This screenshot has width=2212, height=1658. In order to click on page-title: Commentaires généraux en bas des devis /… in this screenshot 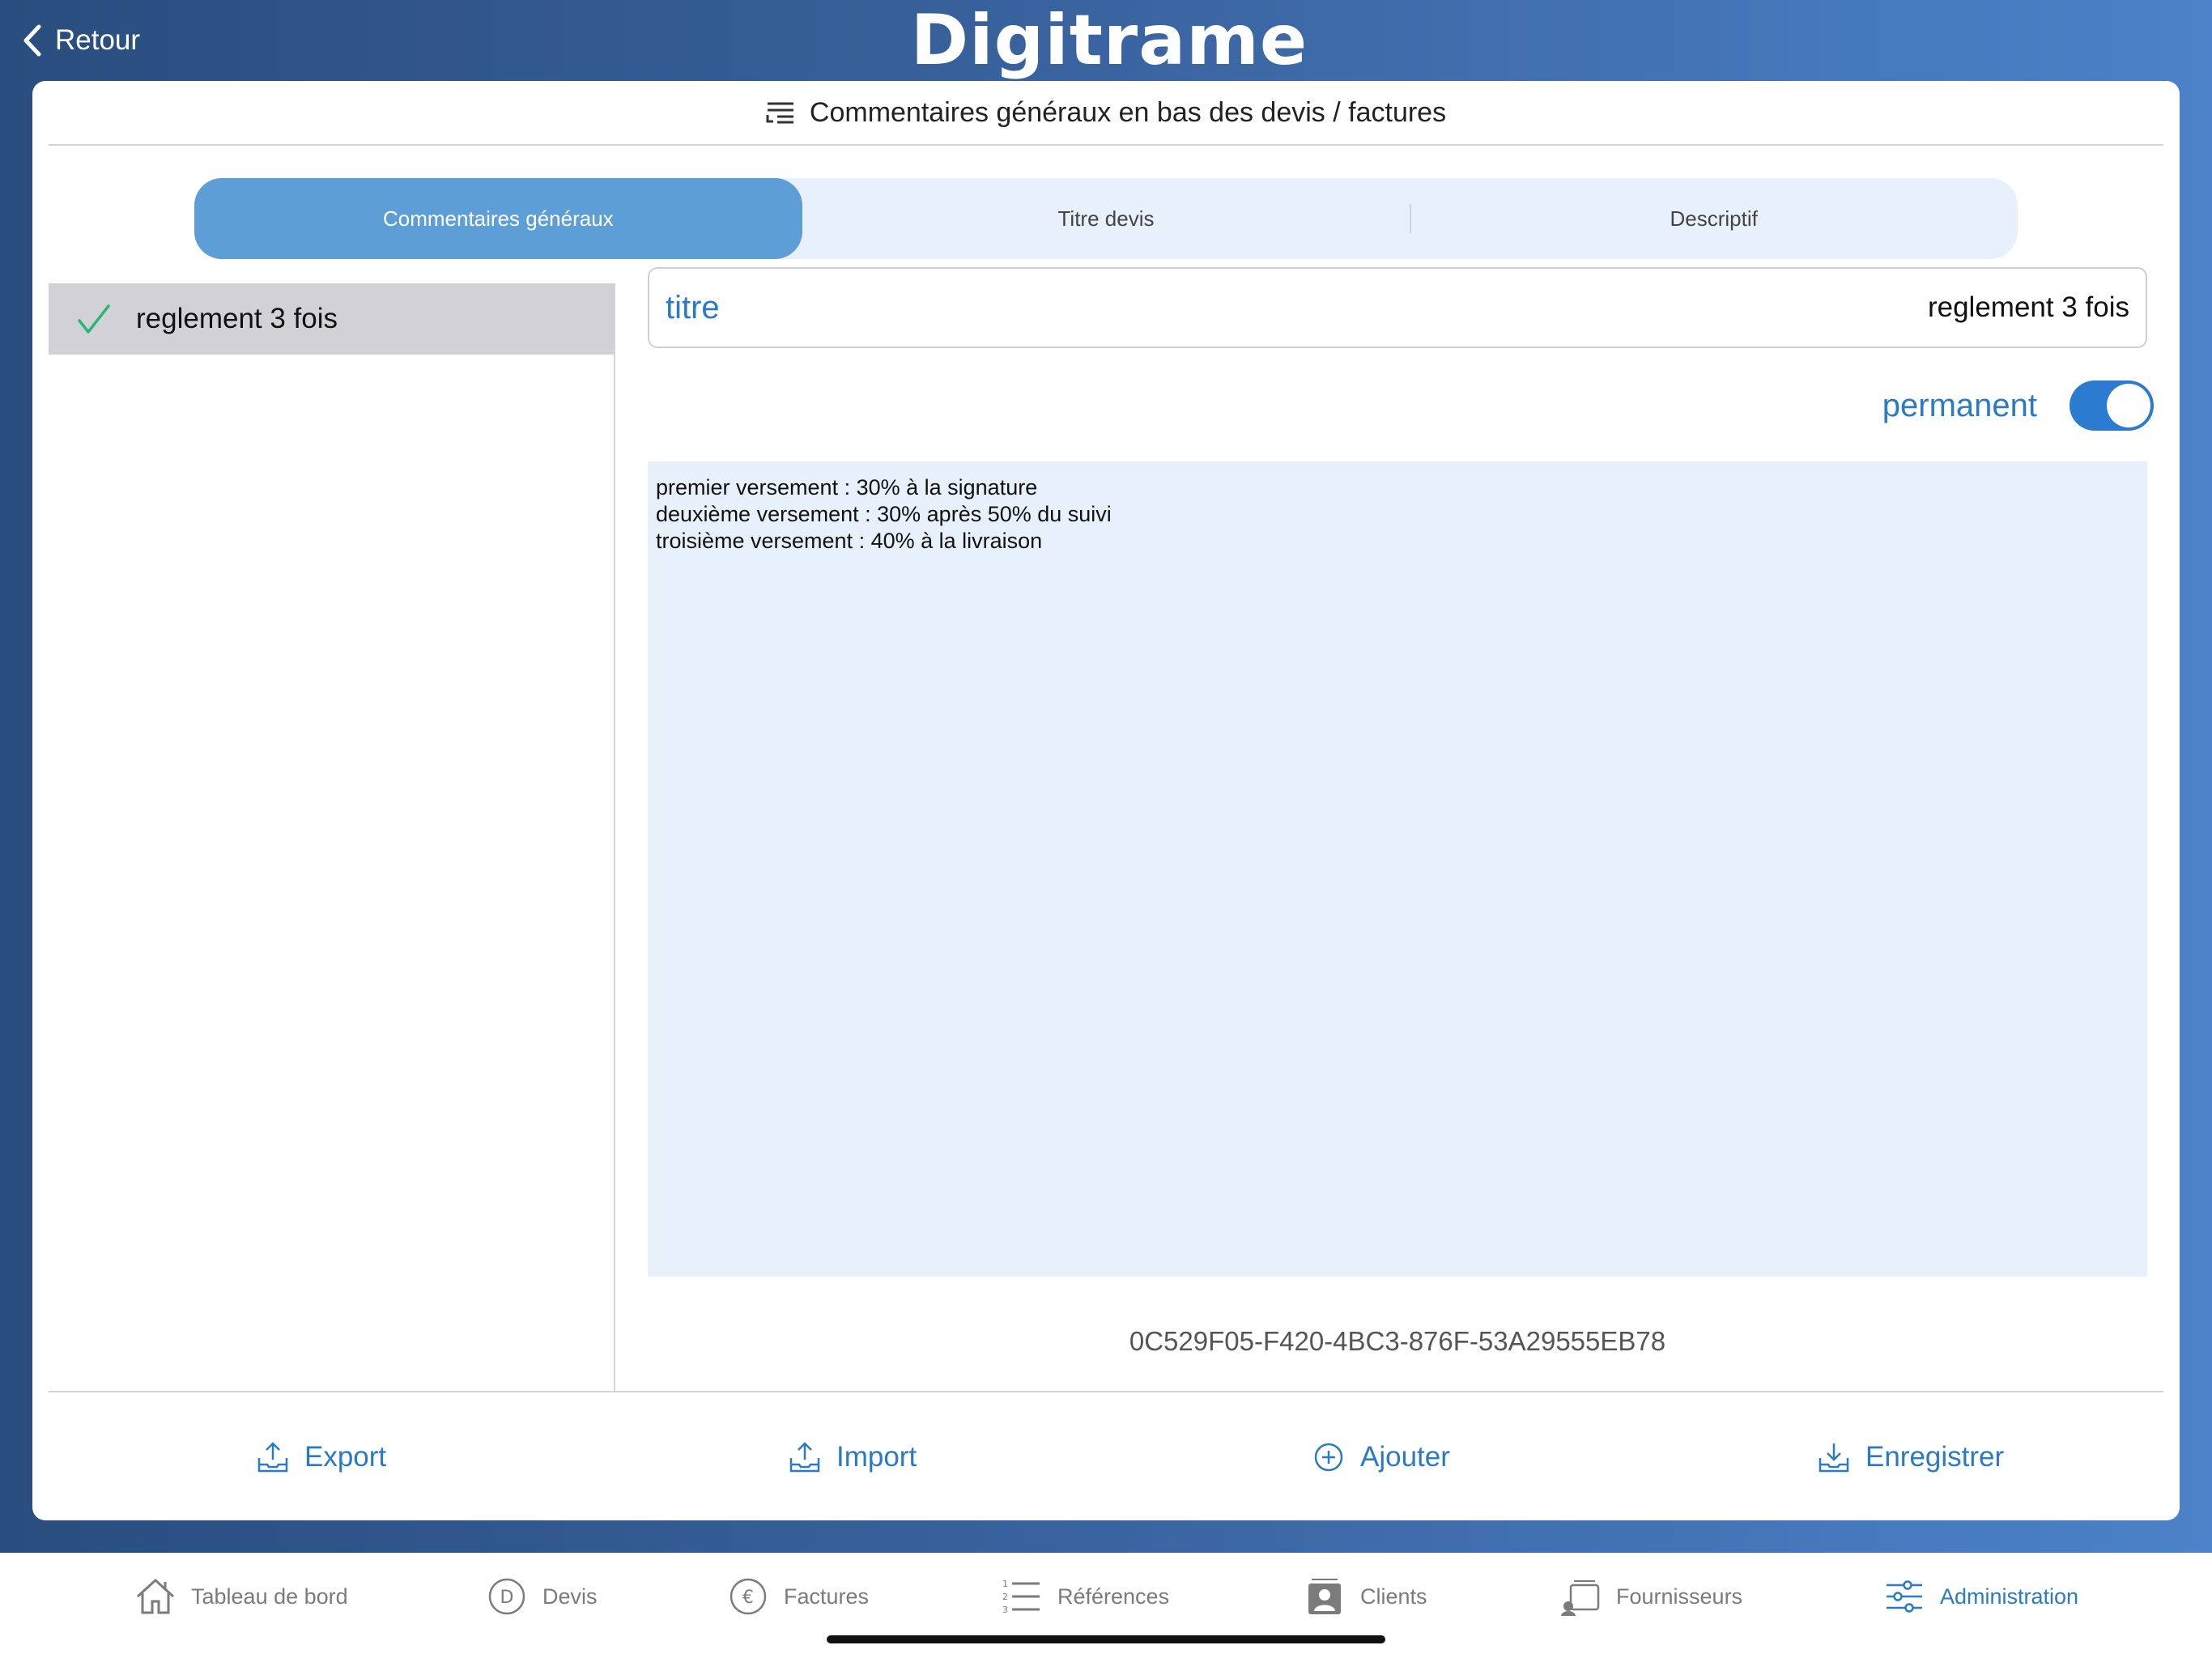, I will do `click(1128, 112)`.